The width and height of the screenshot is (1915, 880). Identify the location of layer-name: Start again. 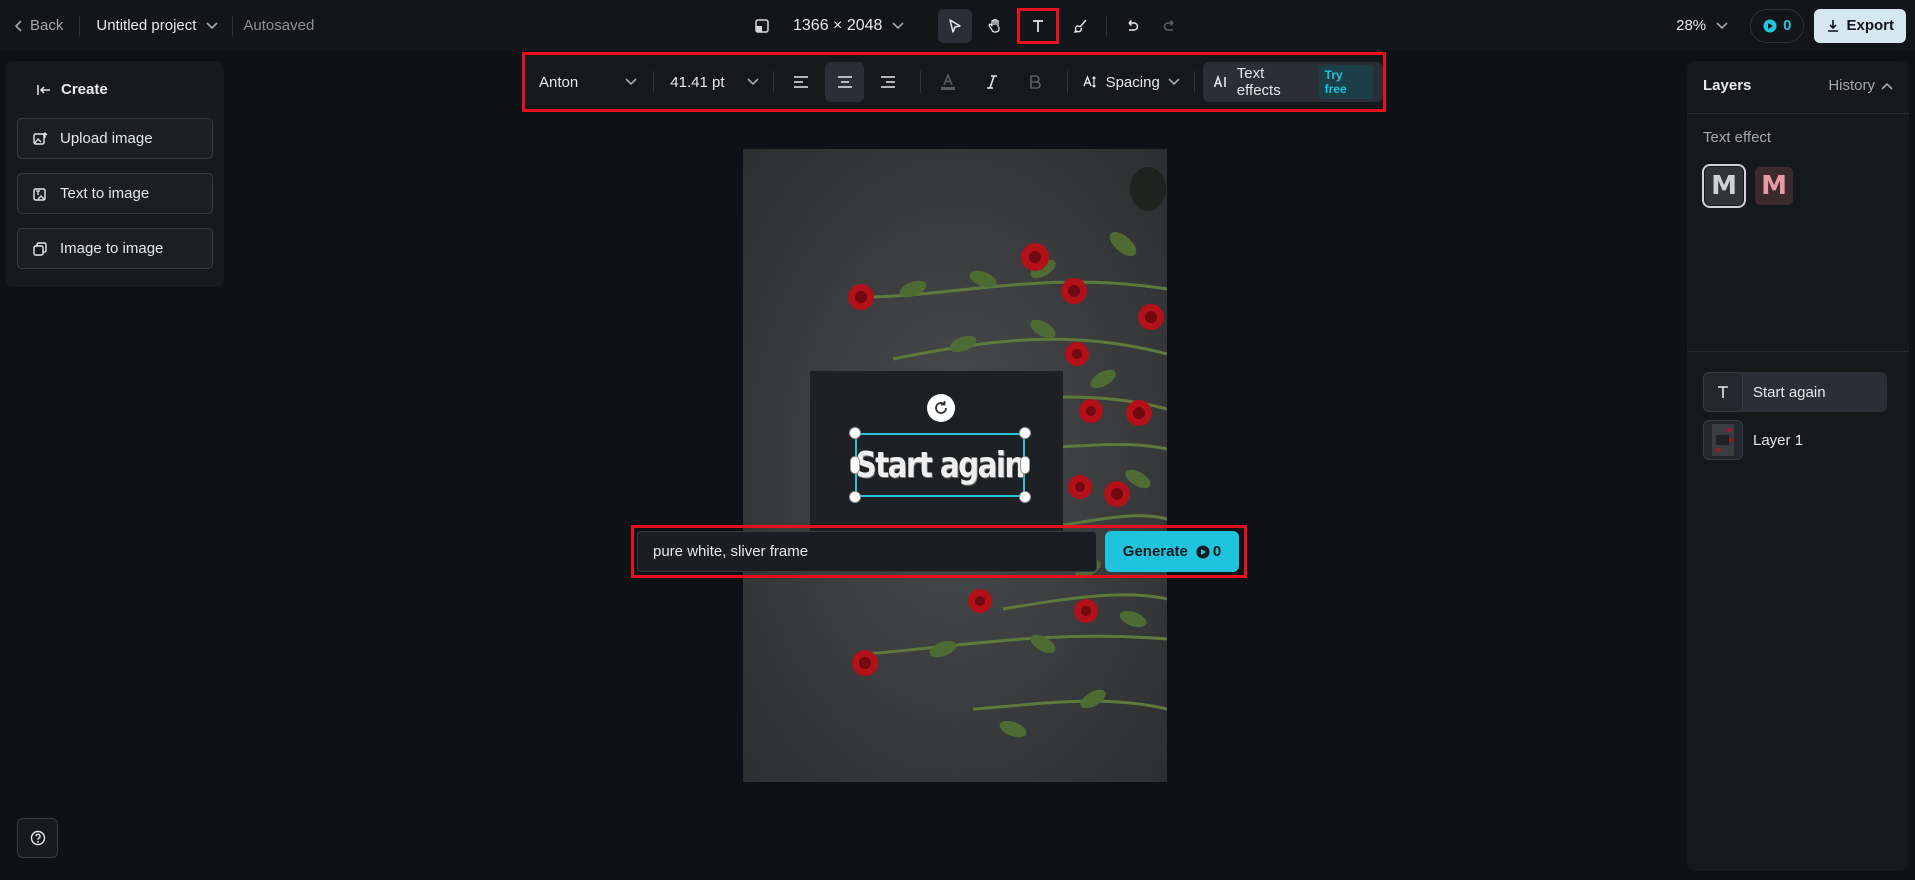
(1789, 392).